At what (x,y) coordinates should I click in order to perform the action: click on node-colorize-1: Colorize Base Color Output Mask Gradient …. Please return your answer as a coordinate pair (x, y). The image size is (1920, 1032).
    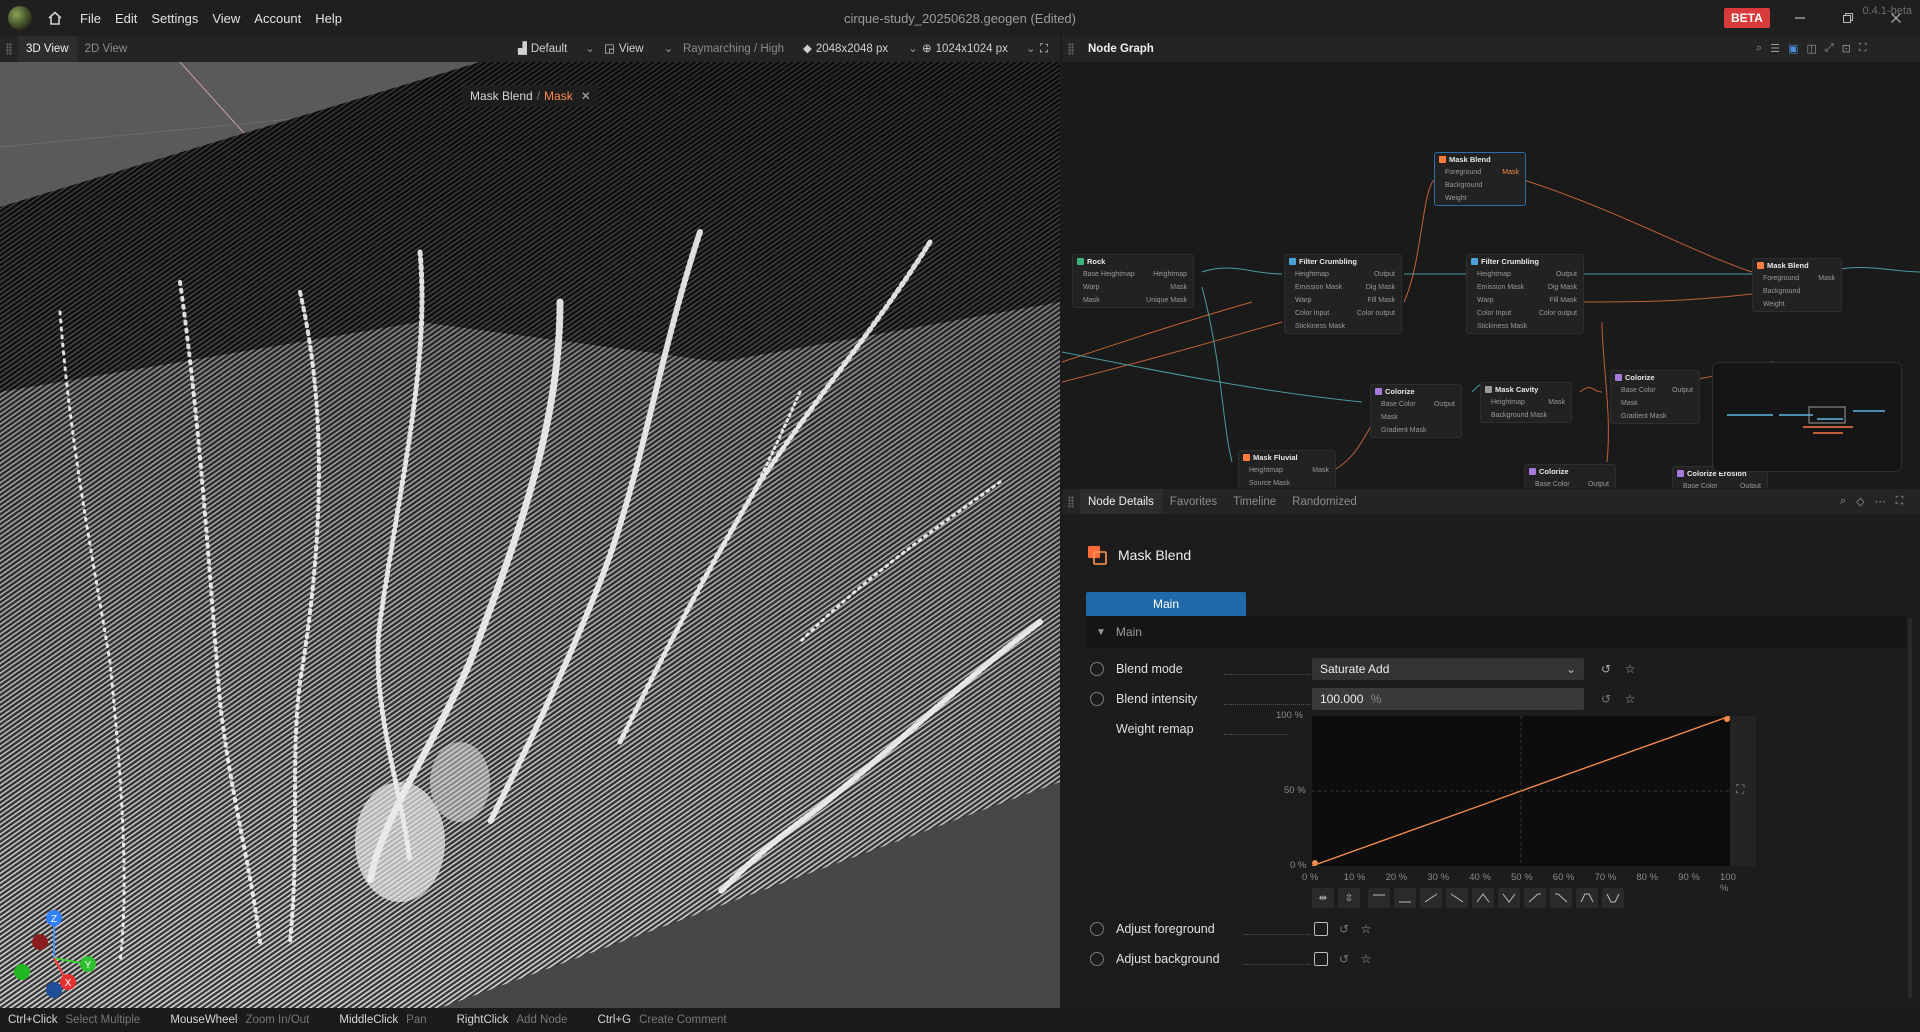
    Looking at the image, I should click on (1416, 411).